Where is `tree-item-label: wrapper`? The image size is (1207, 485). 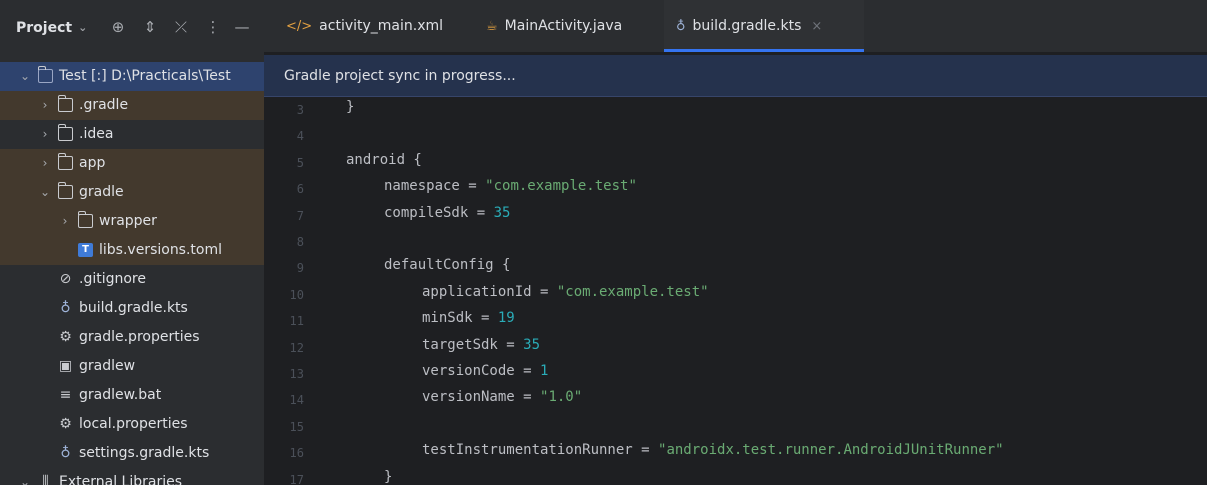 tree-item-label: wrapper is located at coordinates (128, 221).